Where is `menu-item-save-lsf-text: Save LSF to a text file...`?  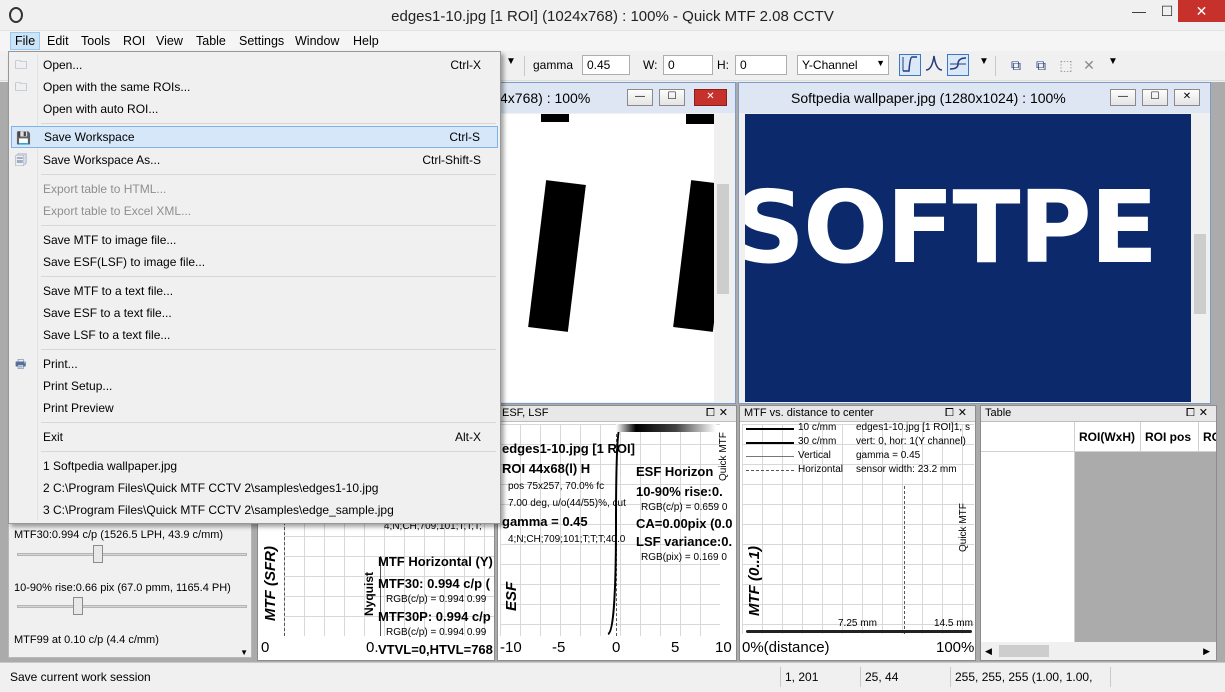
menu-item-save-lsf-text: Save LSF to a text file... is located at coordinates (254, 335).